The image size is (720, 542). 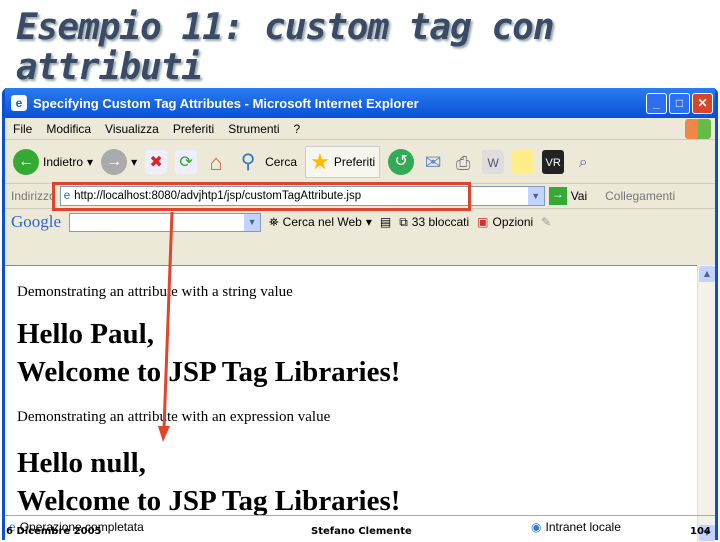 I want to click on arrow-head, so click(x=164, y=434).